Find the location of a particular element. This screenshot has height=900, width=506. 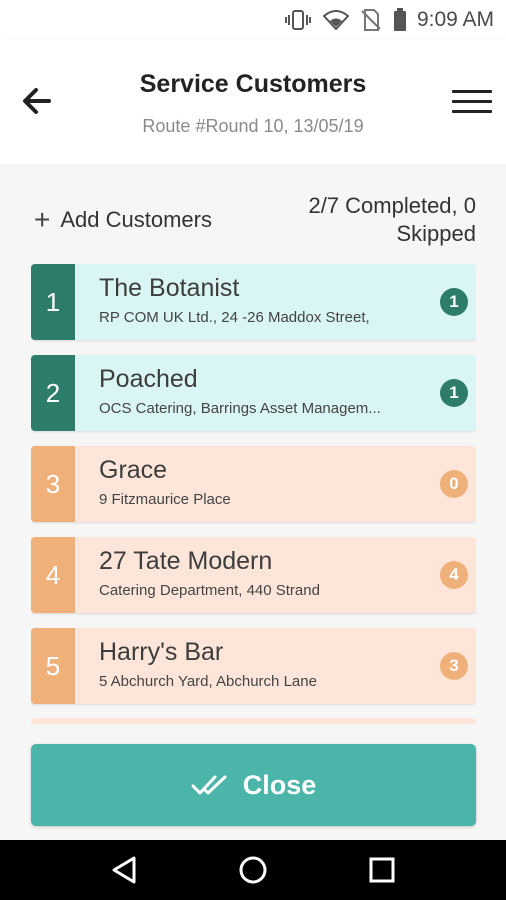

add-customers-button: + Add Customers is located at coordinates (123, 220).